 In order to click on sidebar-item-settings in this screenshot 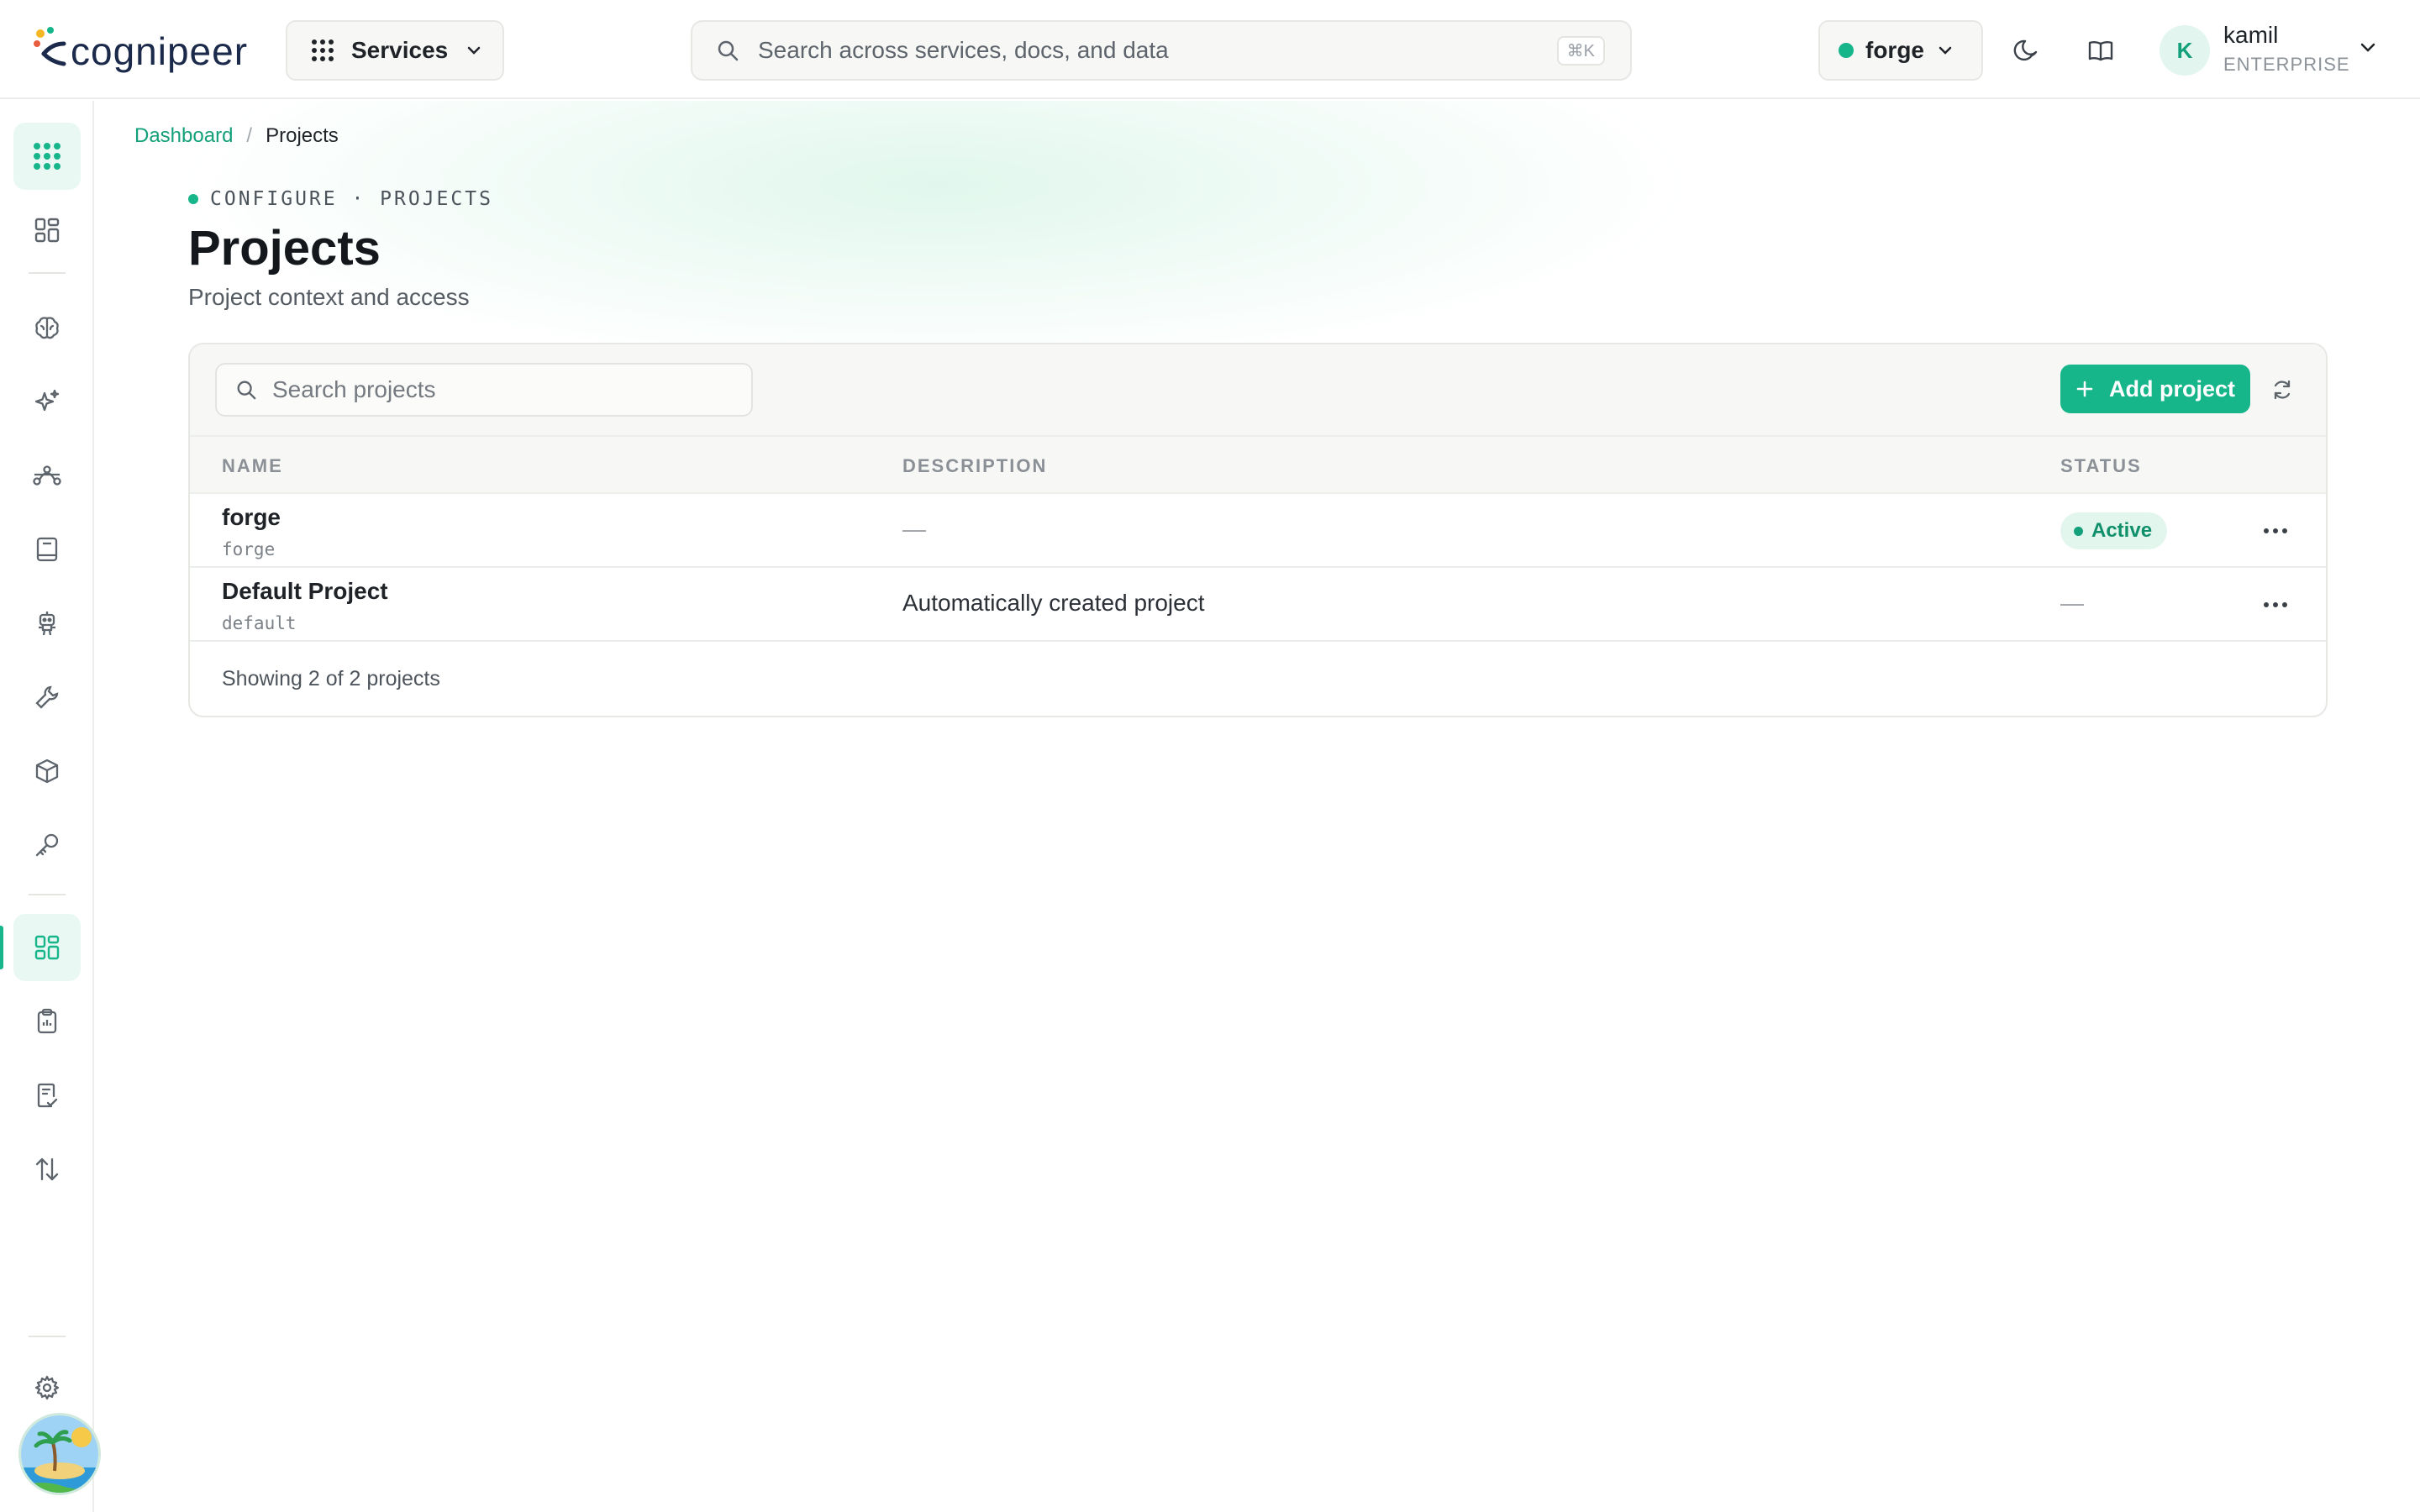, I will do `click(47, 1387)`.